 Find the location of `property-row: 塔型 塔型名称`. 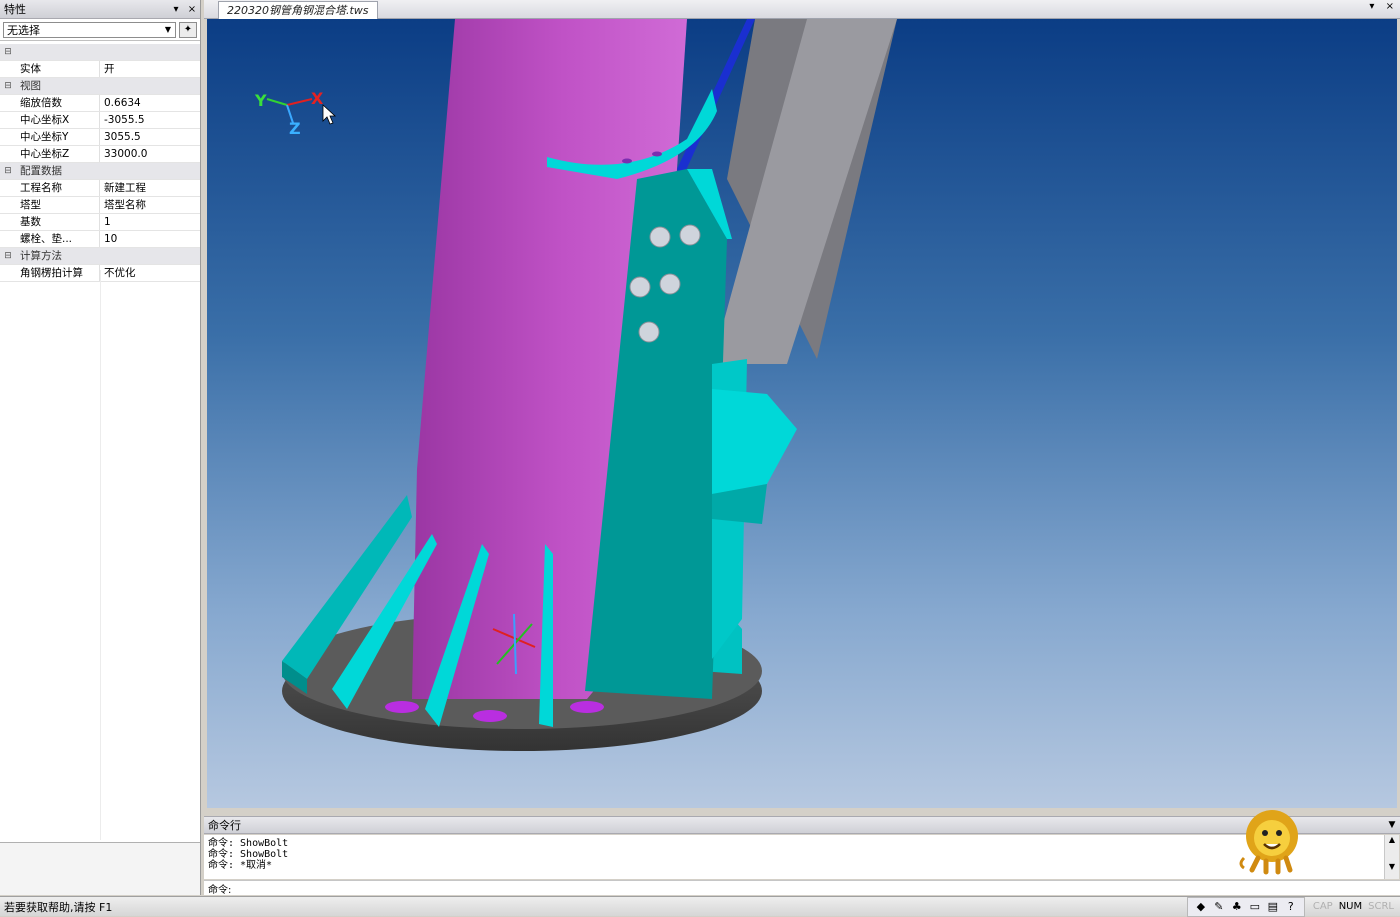

property-row: 塔型 塔型名称 is located at coordinates (100, 205).